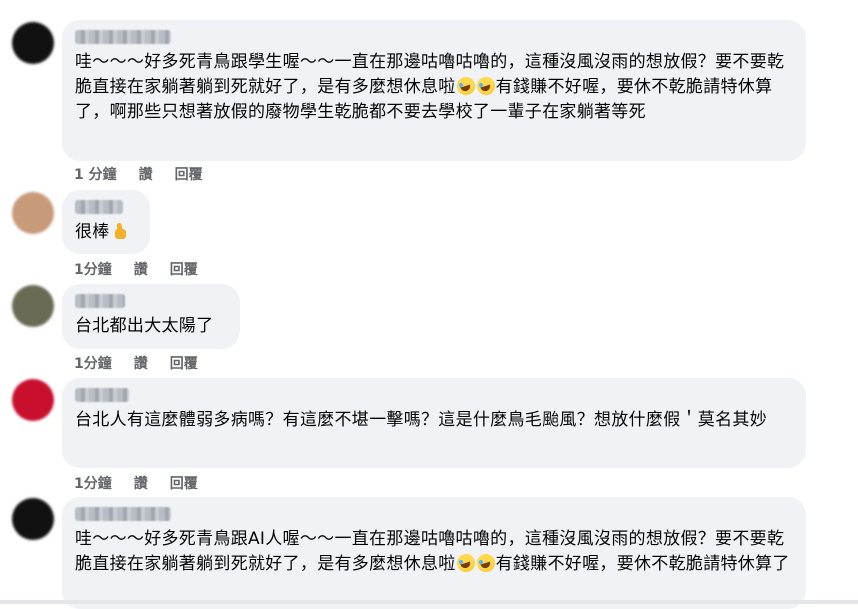  I want to click on comment-bubble: 台北人有這麼體弱多病嗎？有這麼不堪一擊嗎？這是什麼鳥毛颱風？想放什麼假＇莫名其妙, so click(434, 423).